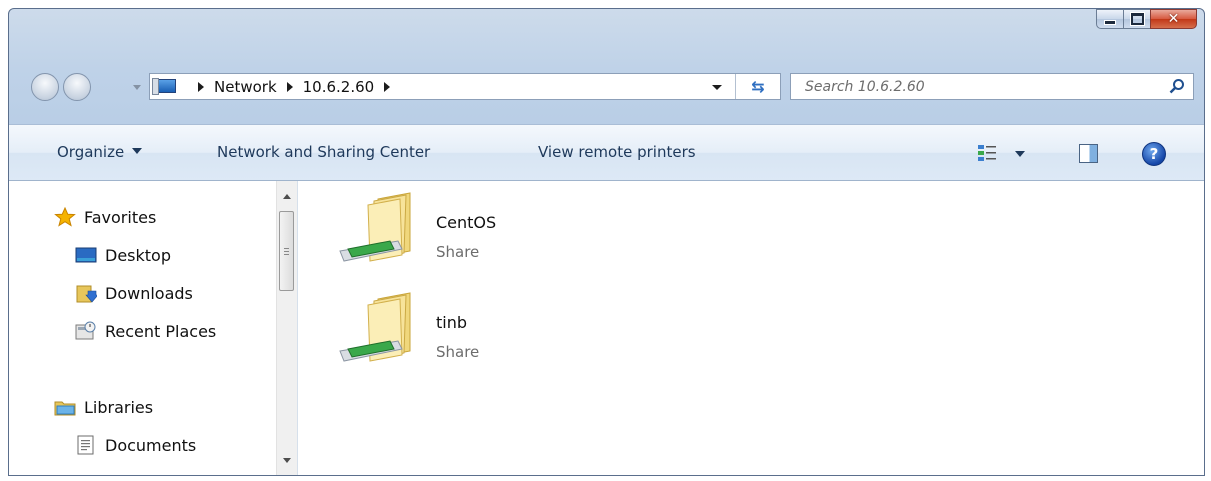 This screenshot has width=1211, height=481. Describe the element at coordinates (717, 87) in the screenshot. I see `address-history-dropdown` at that location.